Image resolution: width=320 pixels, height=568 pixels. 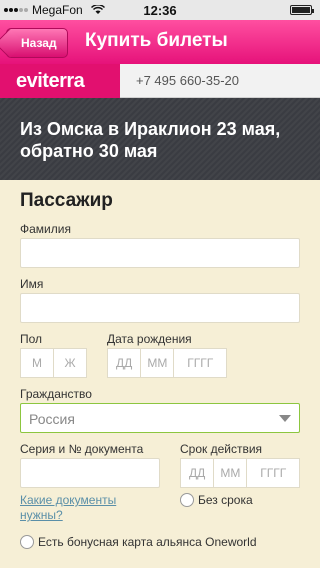 I want to click on chevron-down-icon, so click(x=285, y=418).